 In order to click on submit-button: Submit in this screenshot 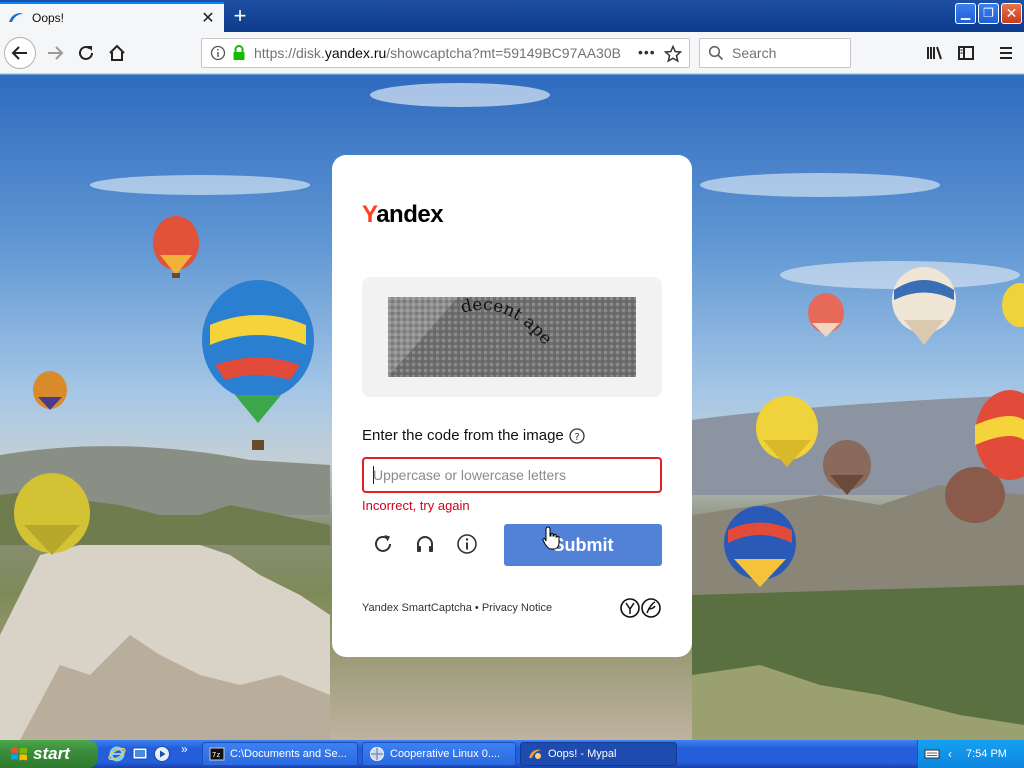, I will do `click(583, 545)`.